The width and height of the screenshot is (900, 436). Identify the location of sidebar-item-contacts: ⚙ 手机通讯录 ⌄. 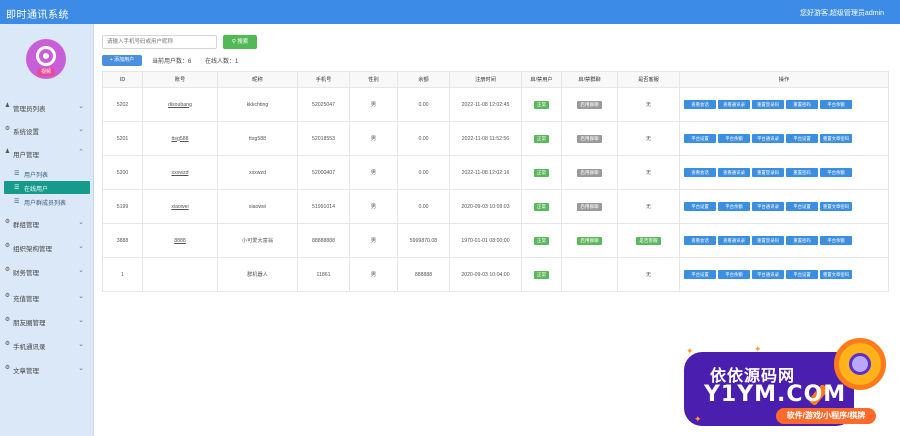
(47, 345).